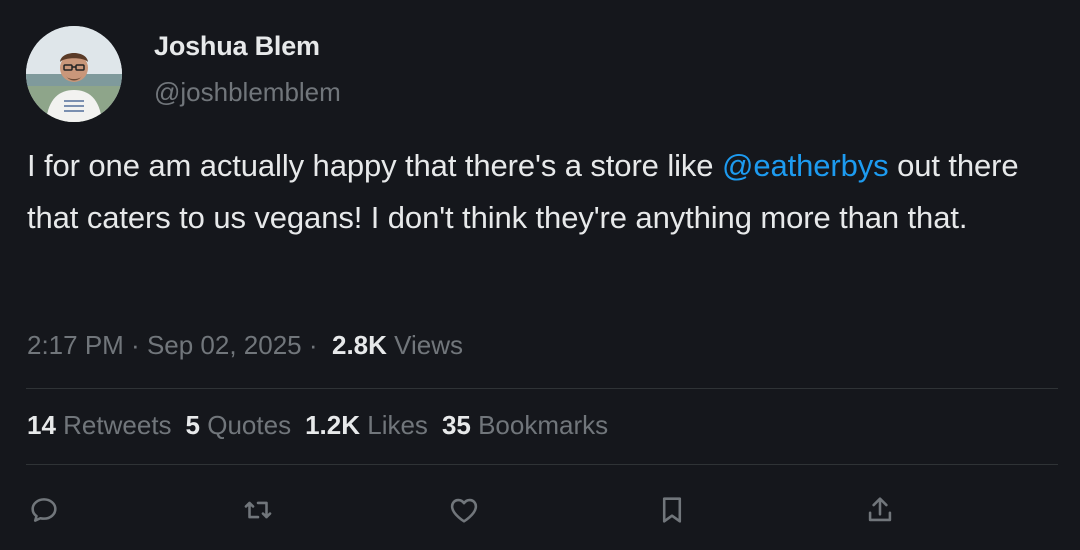 This screenshot has width=1080, height=550. What do you see at coordinates (456, 425) in the screenshot?
I see `bookmarks-count: 35` at bounding box center [456, 425].